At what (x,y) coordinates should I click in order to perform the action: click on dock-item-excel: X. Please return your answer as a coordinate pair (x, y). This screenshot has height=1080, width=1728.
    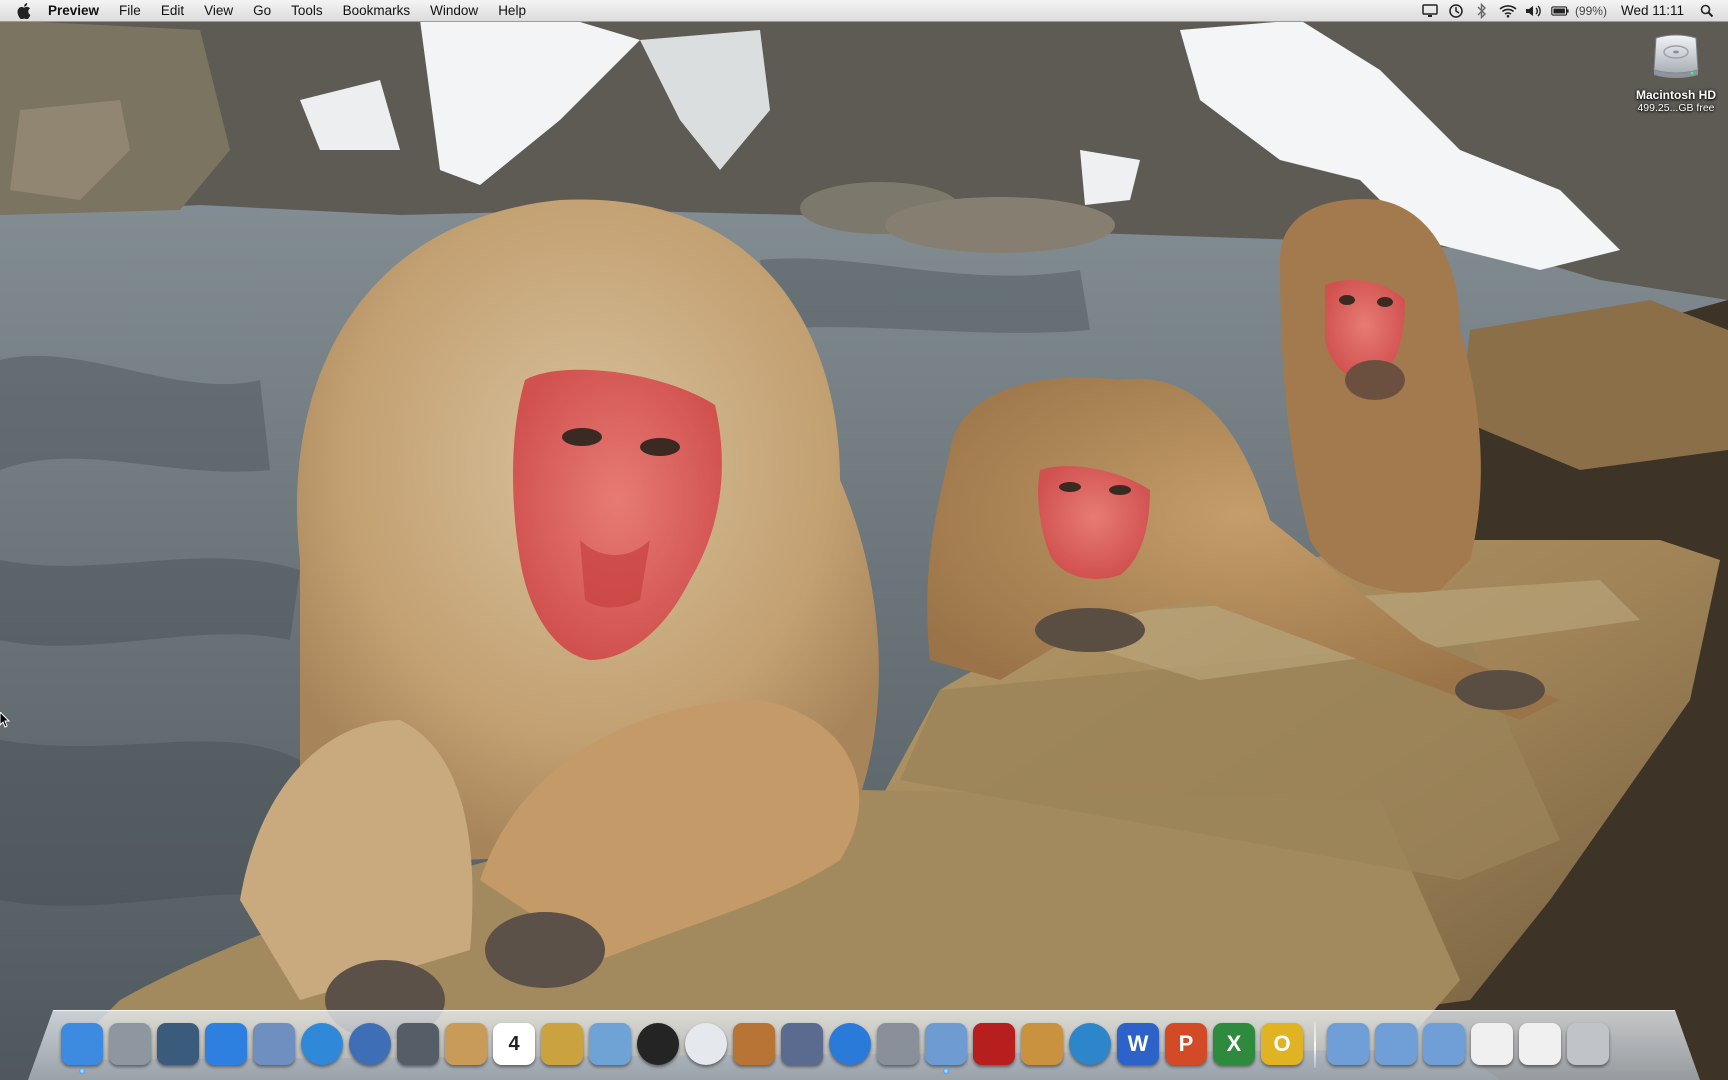
    Looking at the image, I should click on (1234, 1044).